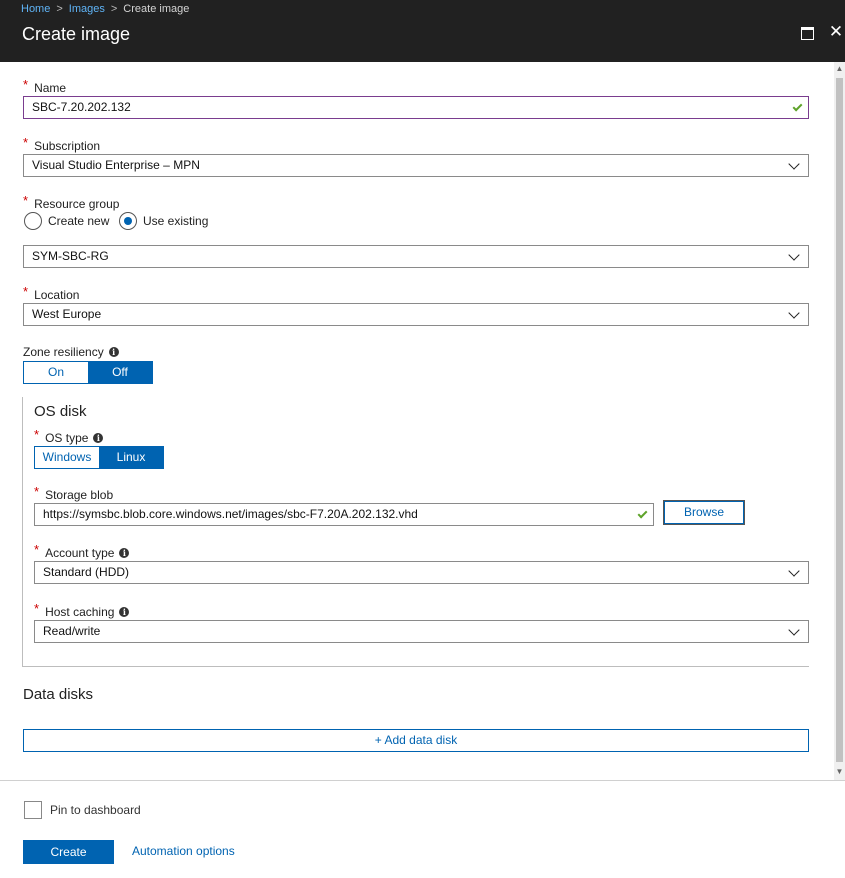 This screenshot has height=878, width=845. What do you see at coordinates (77, 203) in the screenshot?
I see `resource-group-label-text: Resource group` at bounding box center [77, 203].